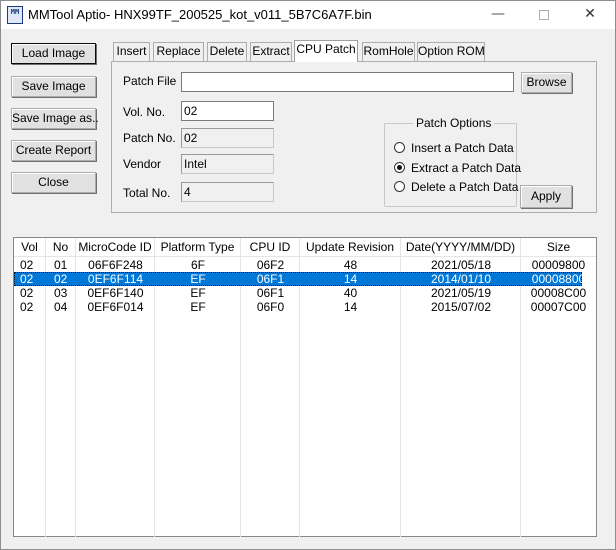 The height and width of the screenshot is (550, 616). What do you see at coordinates (198, 247) in the screenshot?
I see `column-header-platform-type: Platform Type` at bounding box center [198, 247].